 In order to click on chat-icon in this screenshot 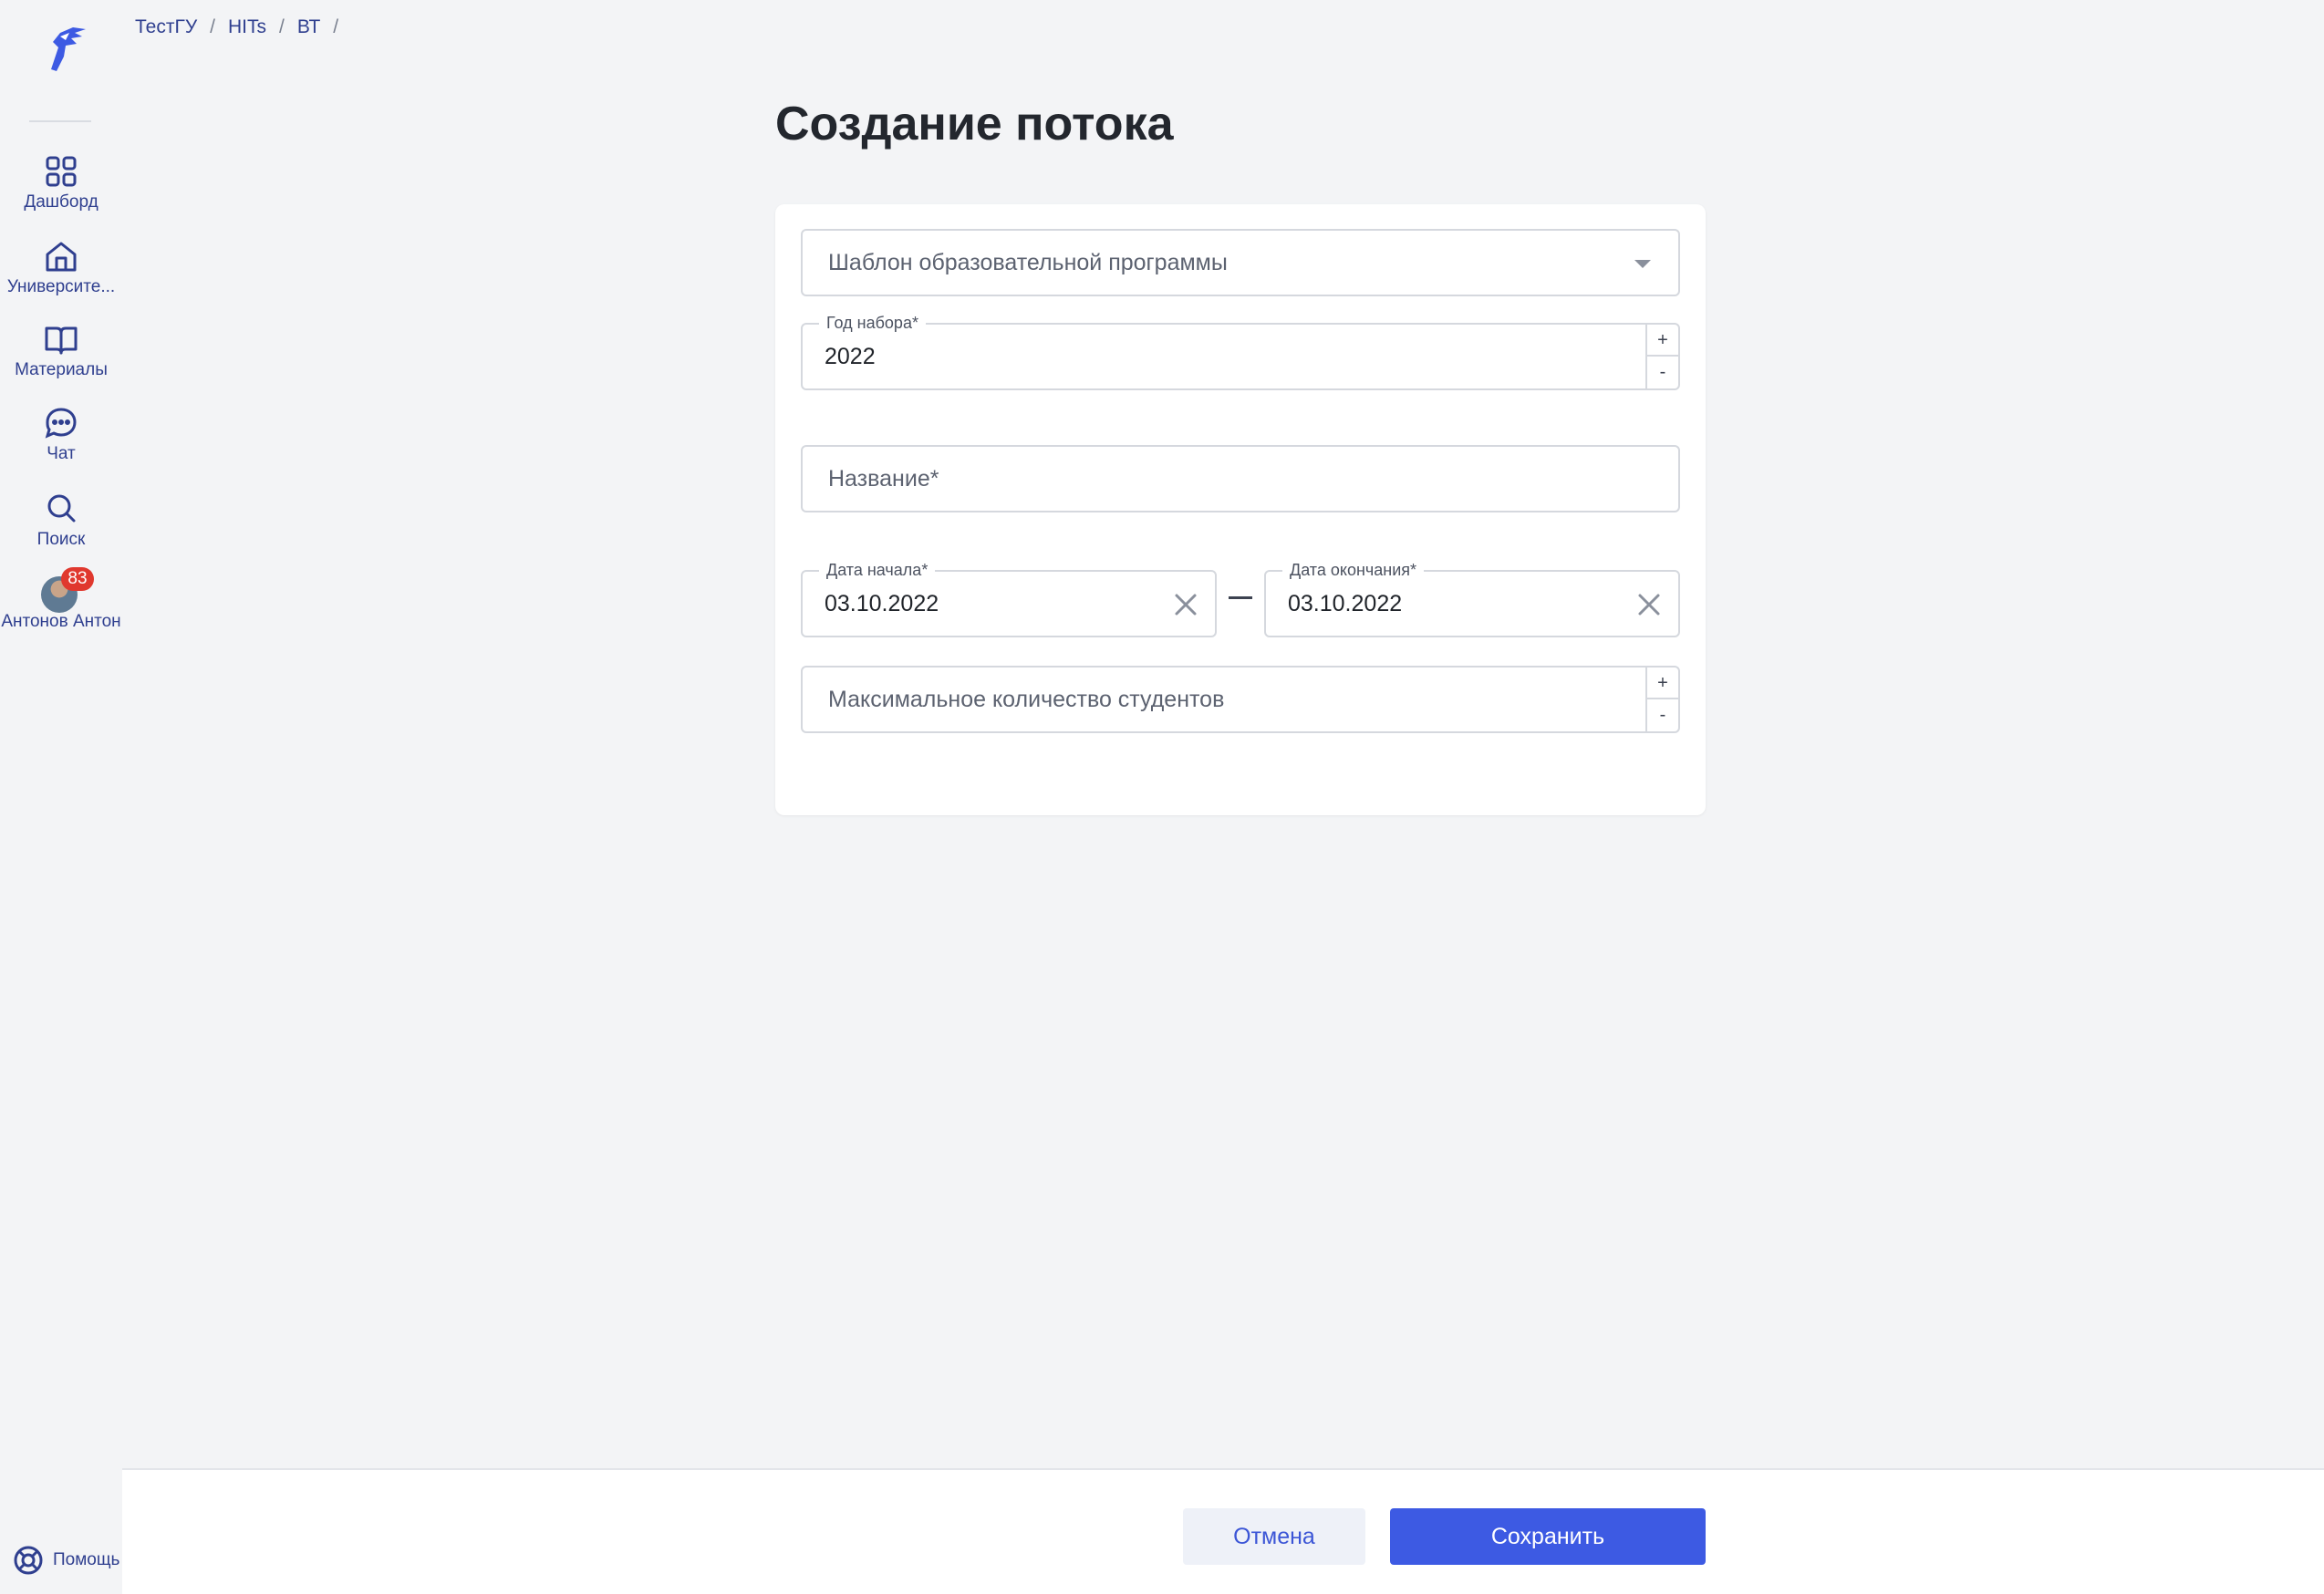, I will do `click(61, 424)`.